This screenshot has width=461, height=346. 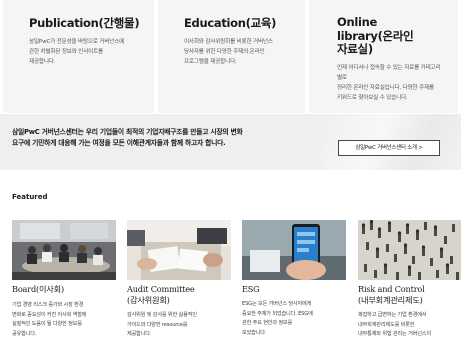 What do you see at coordinates (294, 289) in the screenshot?
I see `esg-title: ESG` at bounding box center [294, 289].